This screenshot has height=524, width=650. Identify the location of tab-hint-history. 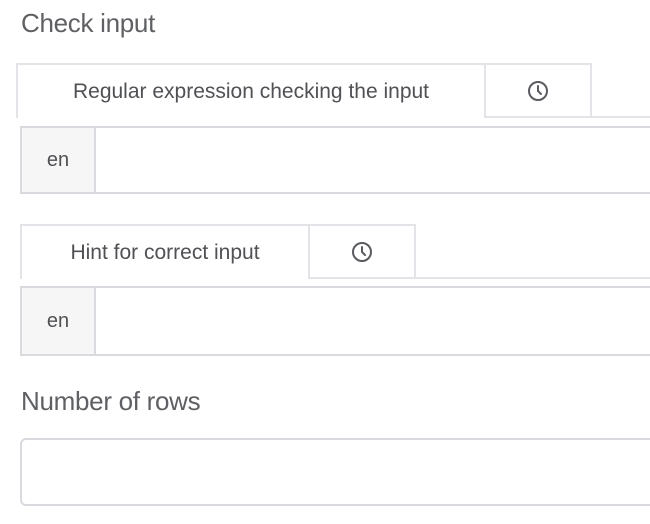
(362, 251).